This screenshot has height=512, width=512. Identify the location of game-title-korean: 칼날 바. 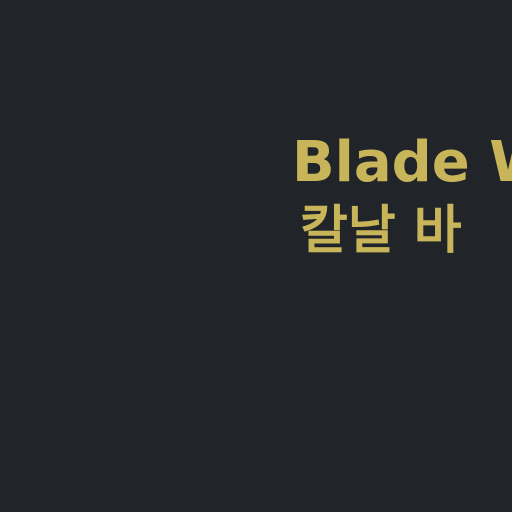
(381, 231).